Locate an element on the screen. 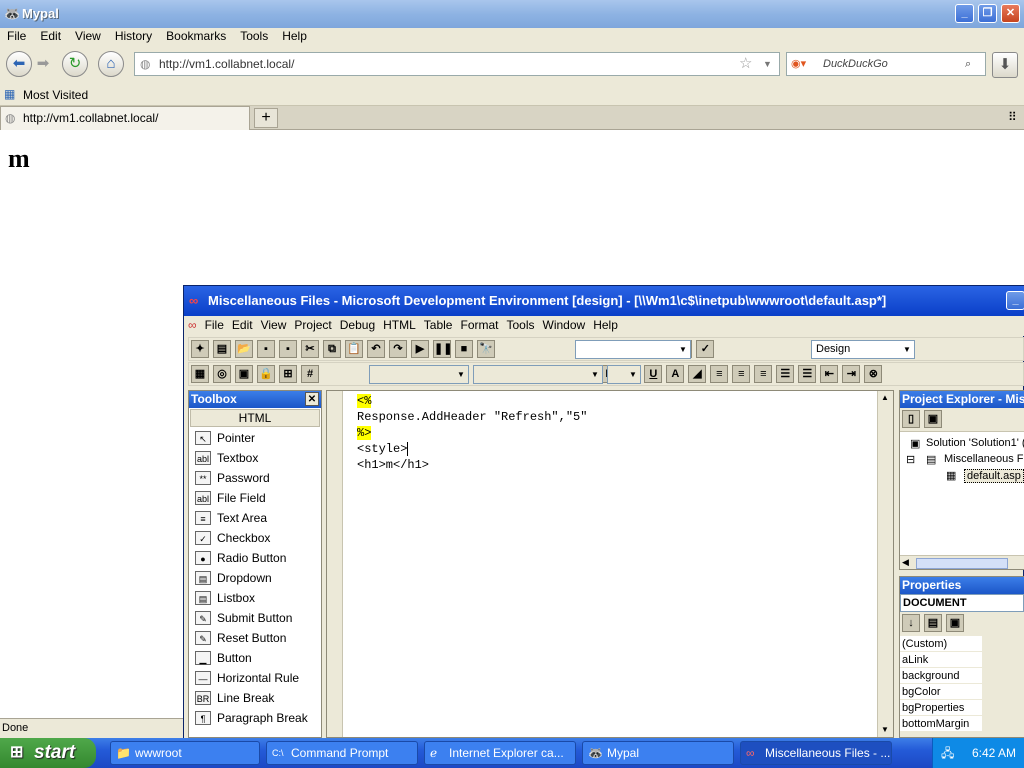 The image size is (1024, 768). network-icon: 🖧 is located at coordinates (947, 753).